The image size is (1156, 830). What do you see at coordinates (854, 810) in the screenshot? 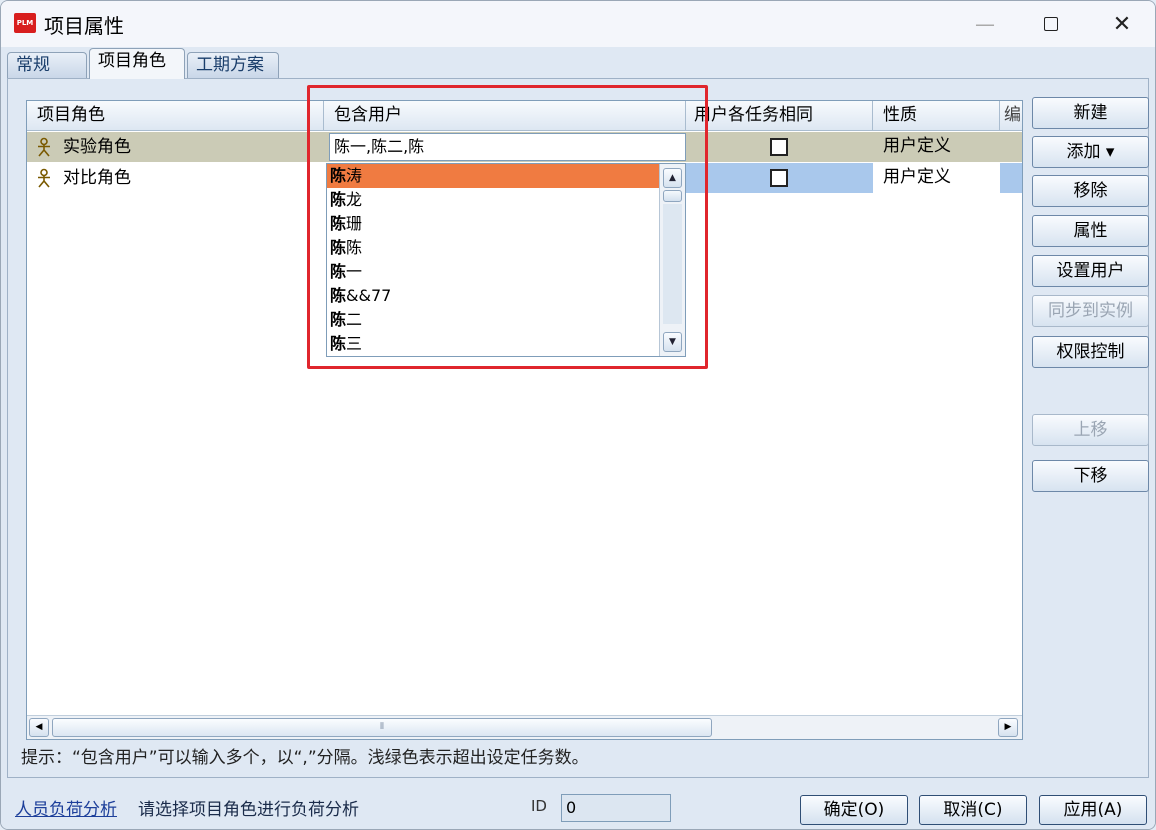
I see `ok-button: 确定(O)` at bounding box center [854, 810].